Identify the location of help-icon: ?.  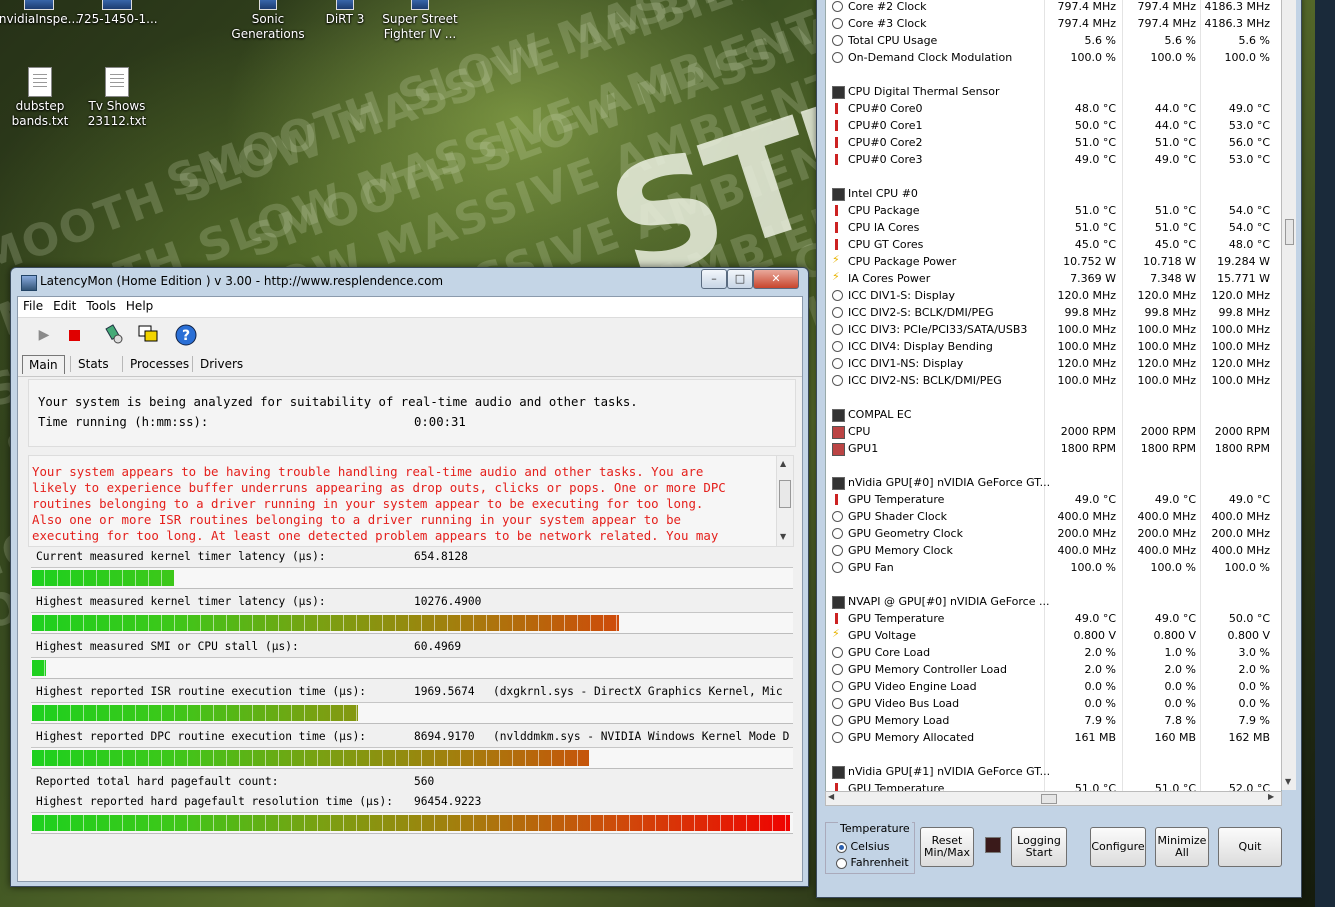
(186, 335).